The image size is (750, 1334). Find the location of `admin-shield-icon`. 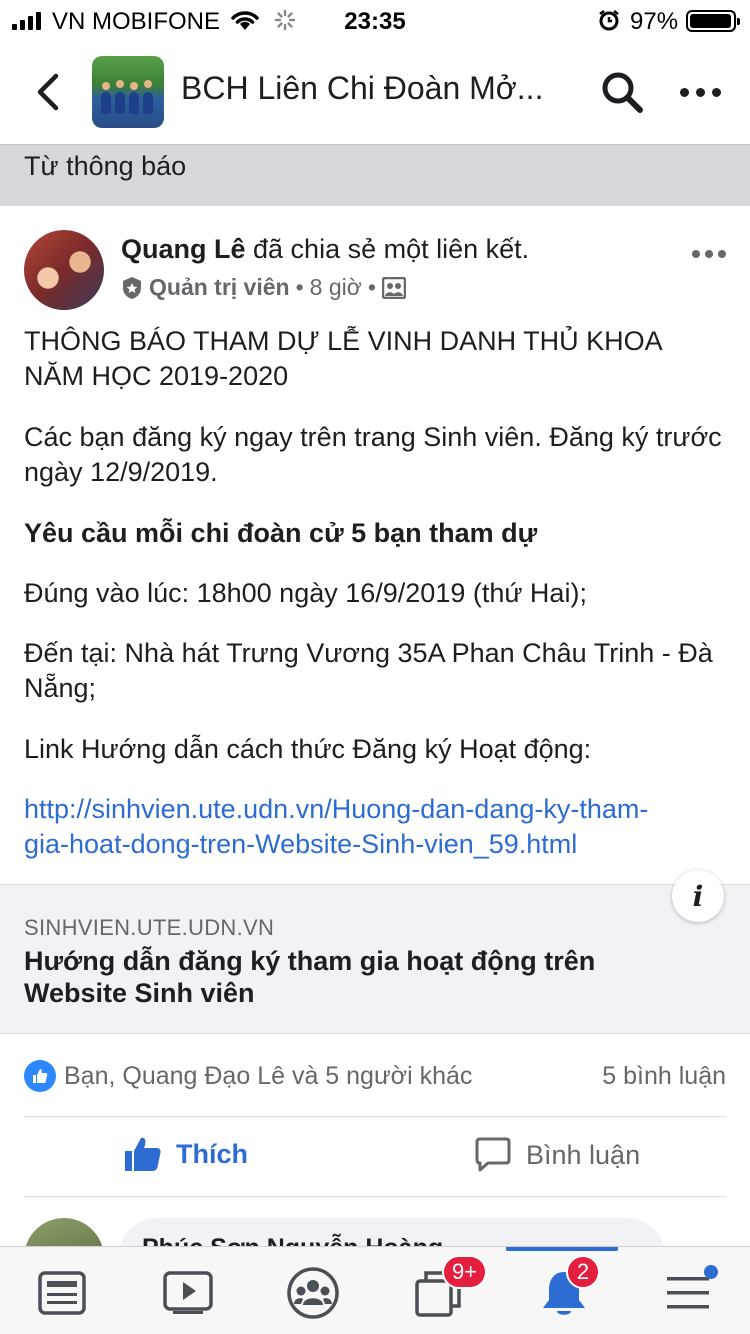

admin-shield-icon is located at coordinates (132, 287).